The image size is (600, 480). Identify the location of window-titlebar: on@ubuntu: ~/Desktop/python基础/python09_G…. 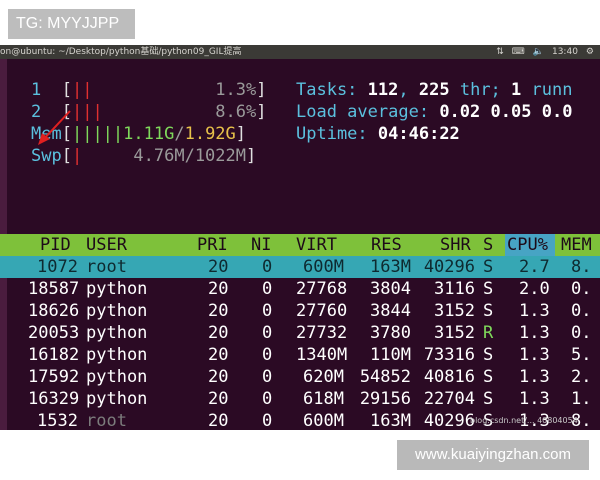
(300, 52).